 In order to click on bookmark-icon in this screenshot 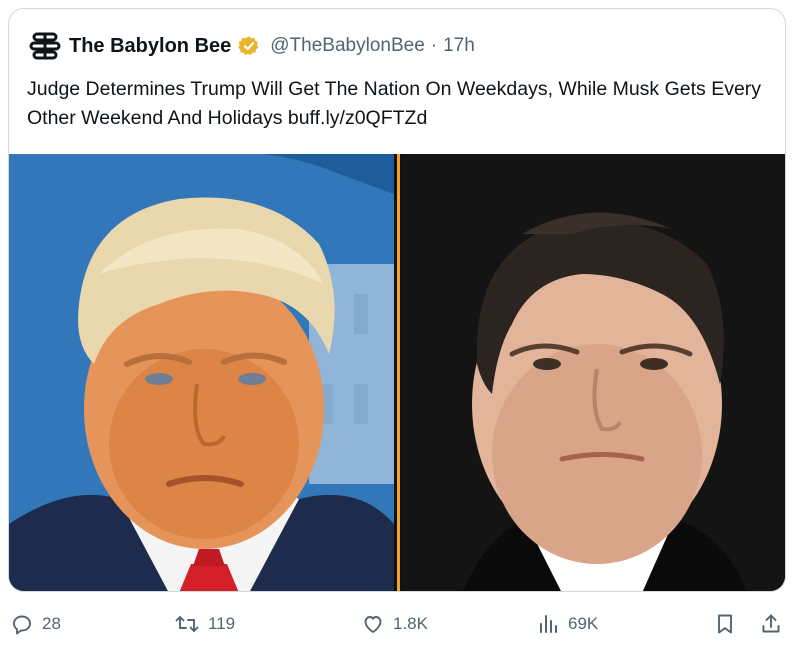, I will do `click(725, 624)`.